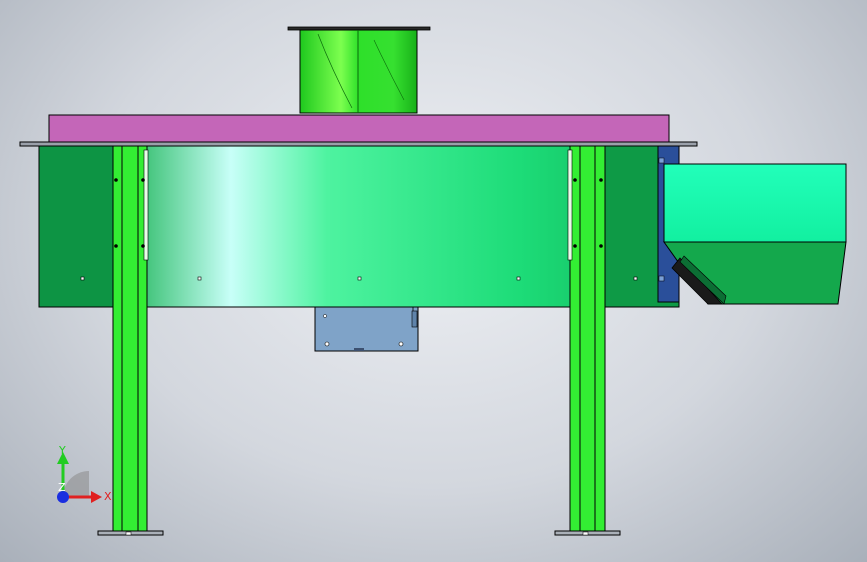  I want to click on motor-plate, so click(366, 329).